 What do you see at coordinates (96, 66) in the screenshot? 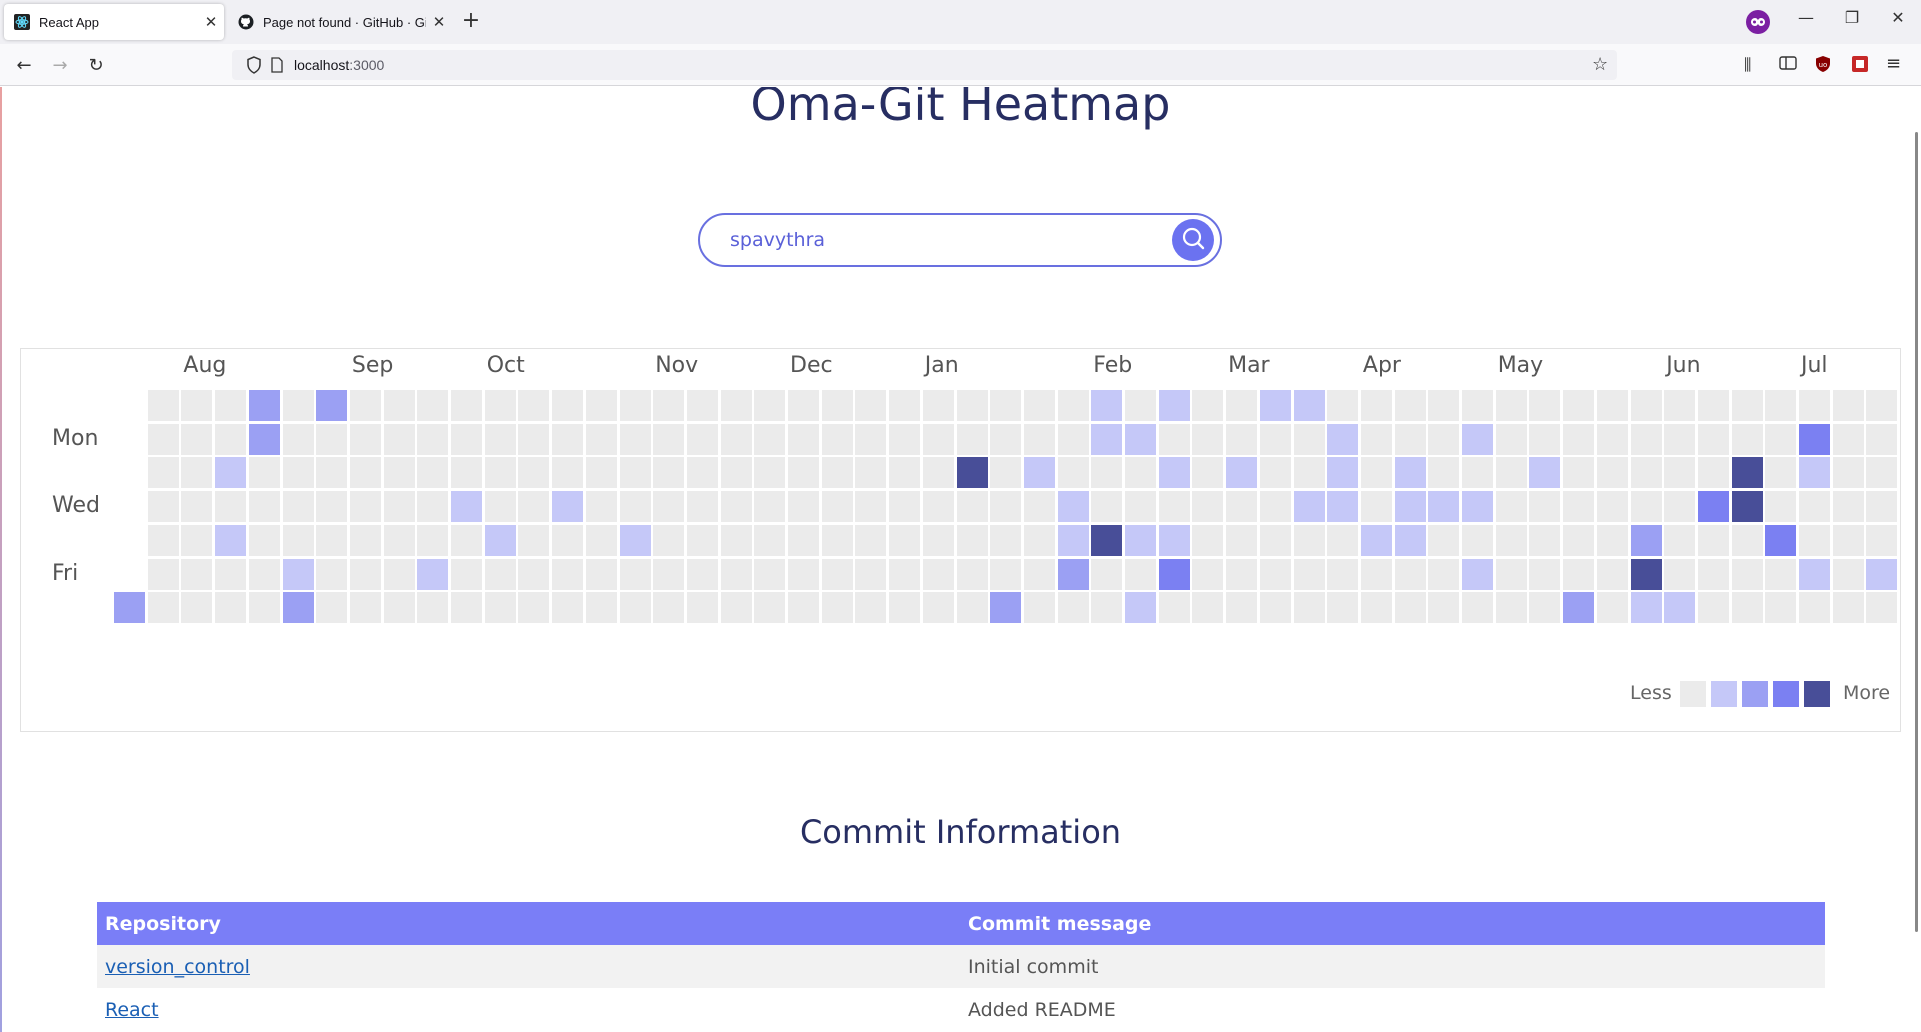
I see `reload-button: ↻` at bounding box center [96, 66].